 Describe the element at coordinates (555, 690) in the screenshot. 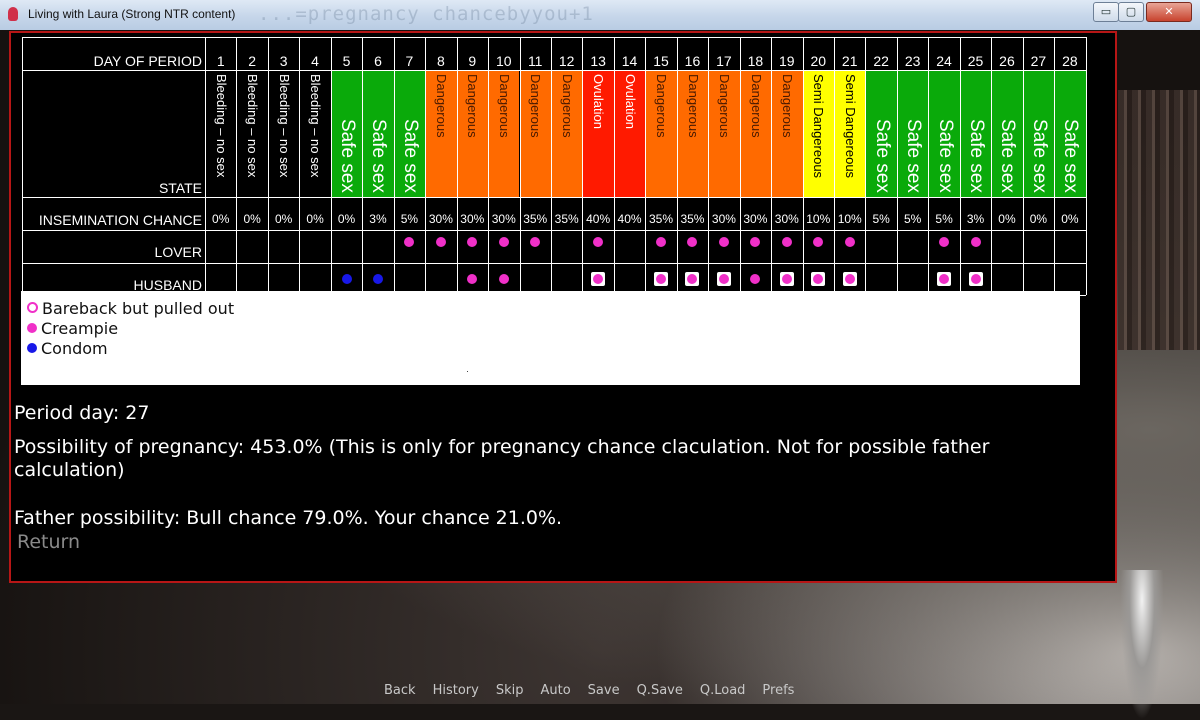

I see `quick-menu-auto: Auto` at that location.